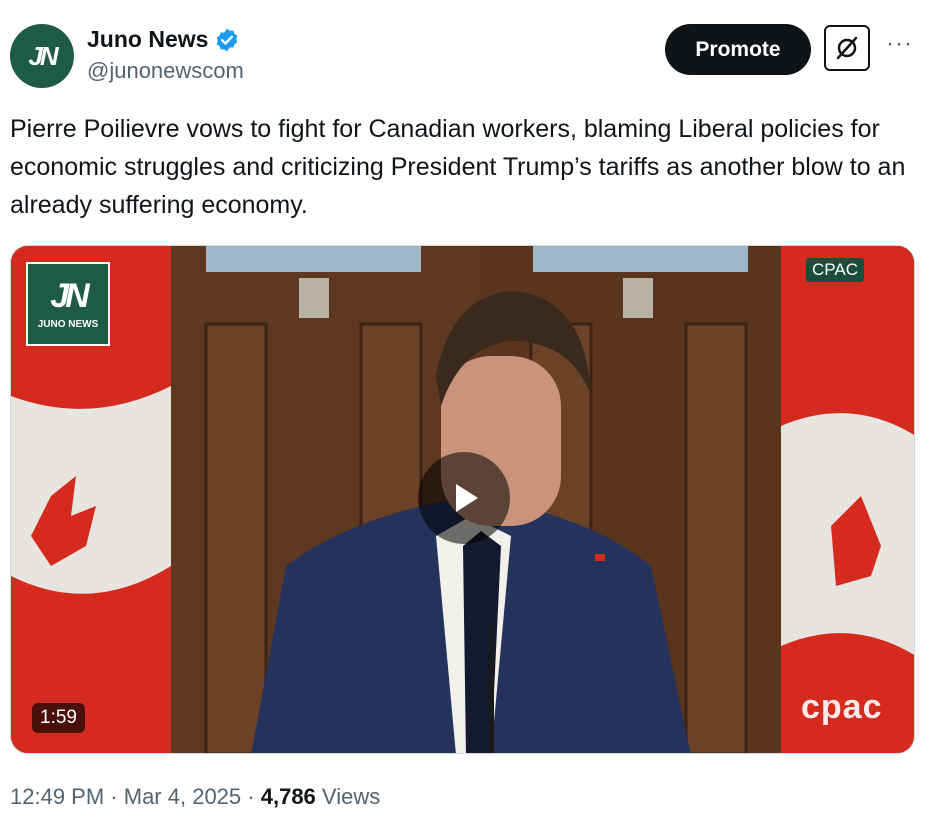 This screenshot has width=930, height=828. Describe the element at coordinates (68, 324) in the screenshot. I see `juno-watermark-text: JUNO NEWS` at that location.